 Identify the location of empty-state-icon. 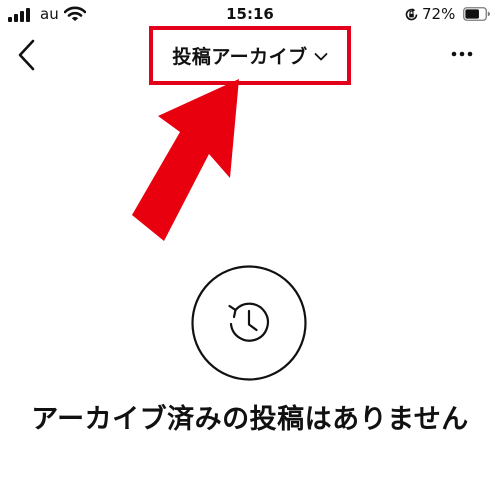
(249, 323).